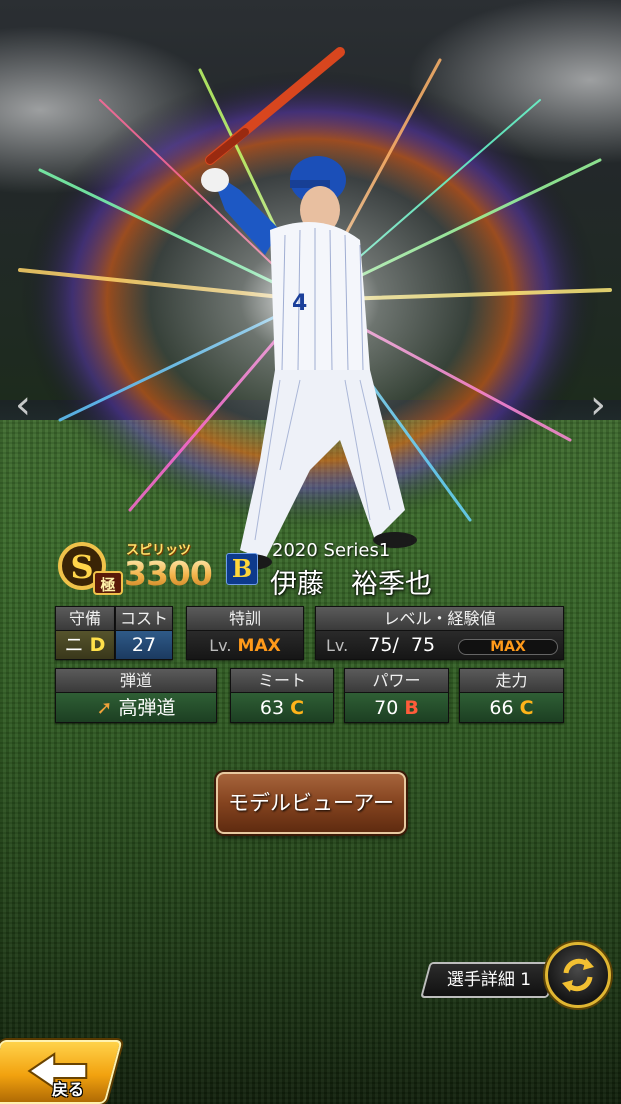  Describe the element at coordinates (351, 584) in the screenshot. I see `player-name: 伊藤 裕季也` at that location.